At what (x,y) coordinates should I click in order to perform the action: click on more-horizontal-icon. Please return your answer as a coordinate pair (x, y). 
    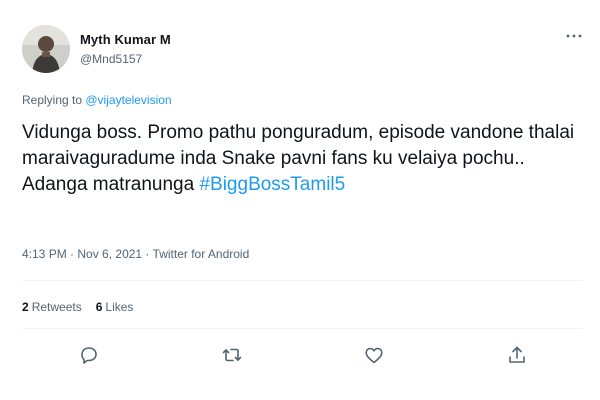
    Looking at the image, I should click on (574, 36).